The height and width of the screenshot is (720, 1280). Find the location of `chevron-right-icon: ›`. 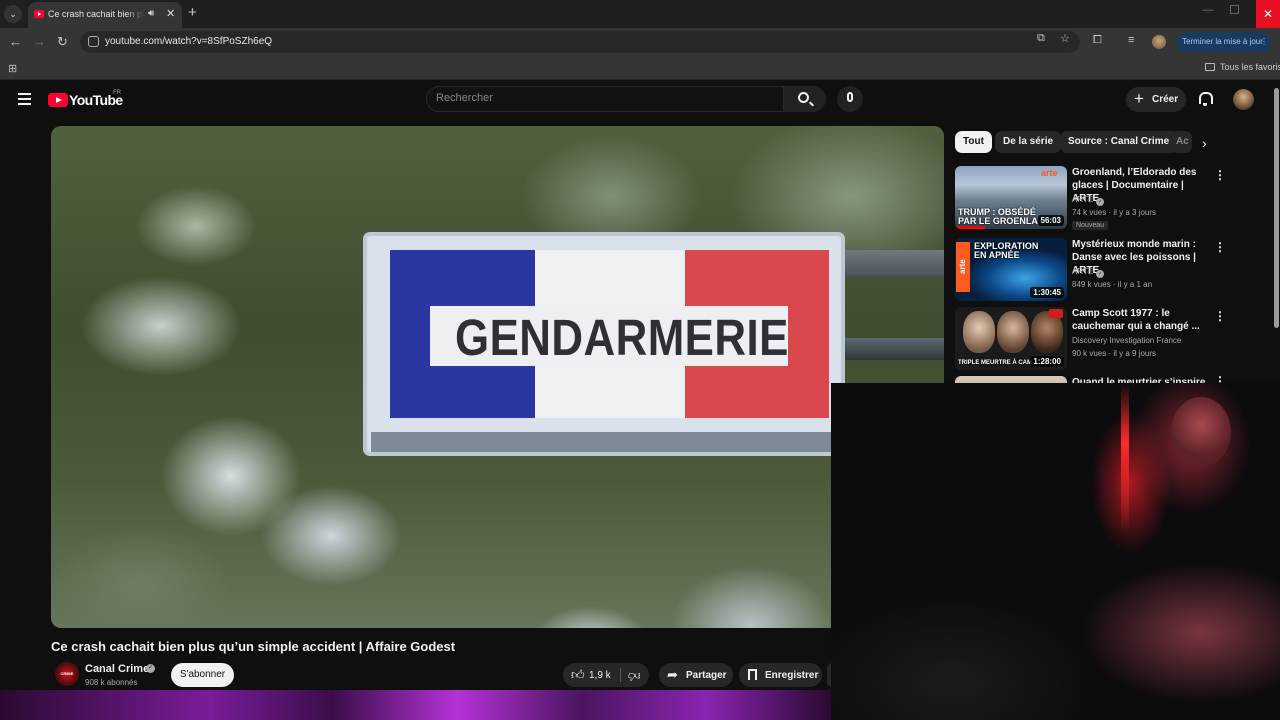

chevron-right-icon: › is located at coordinates (1204, 143).